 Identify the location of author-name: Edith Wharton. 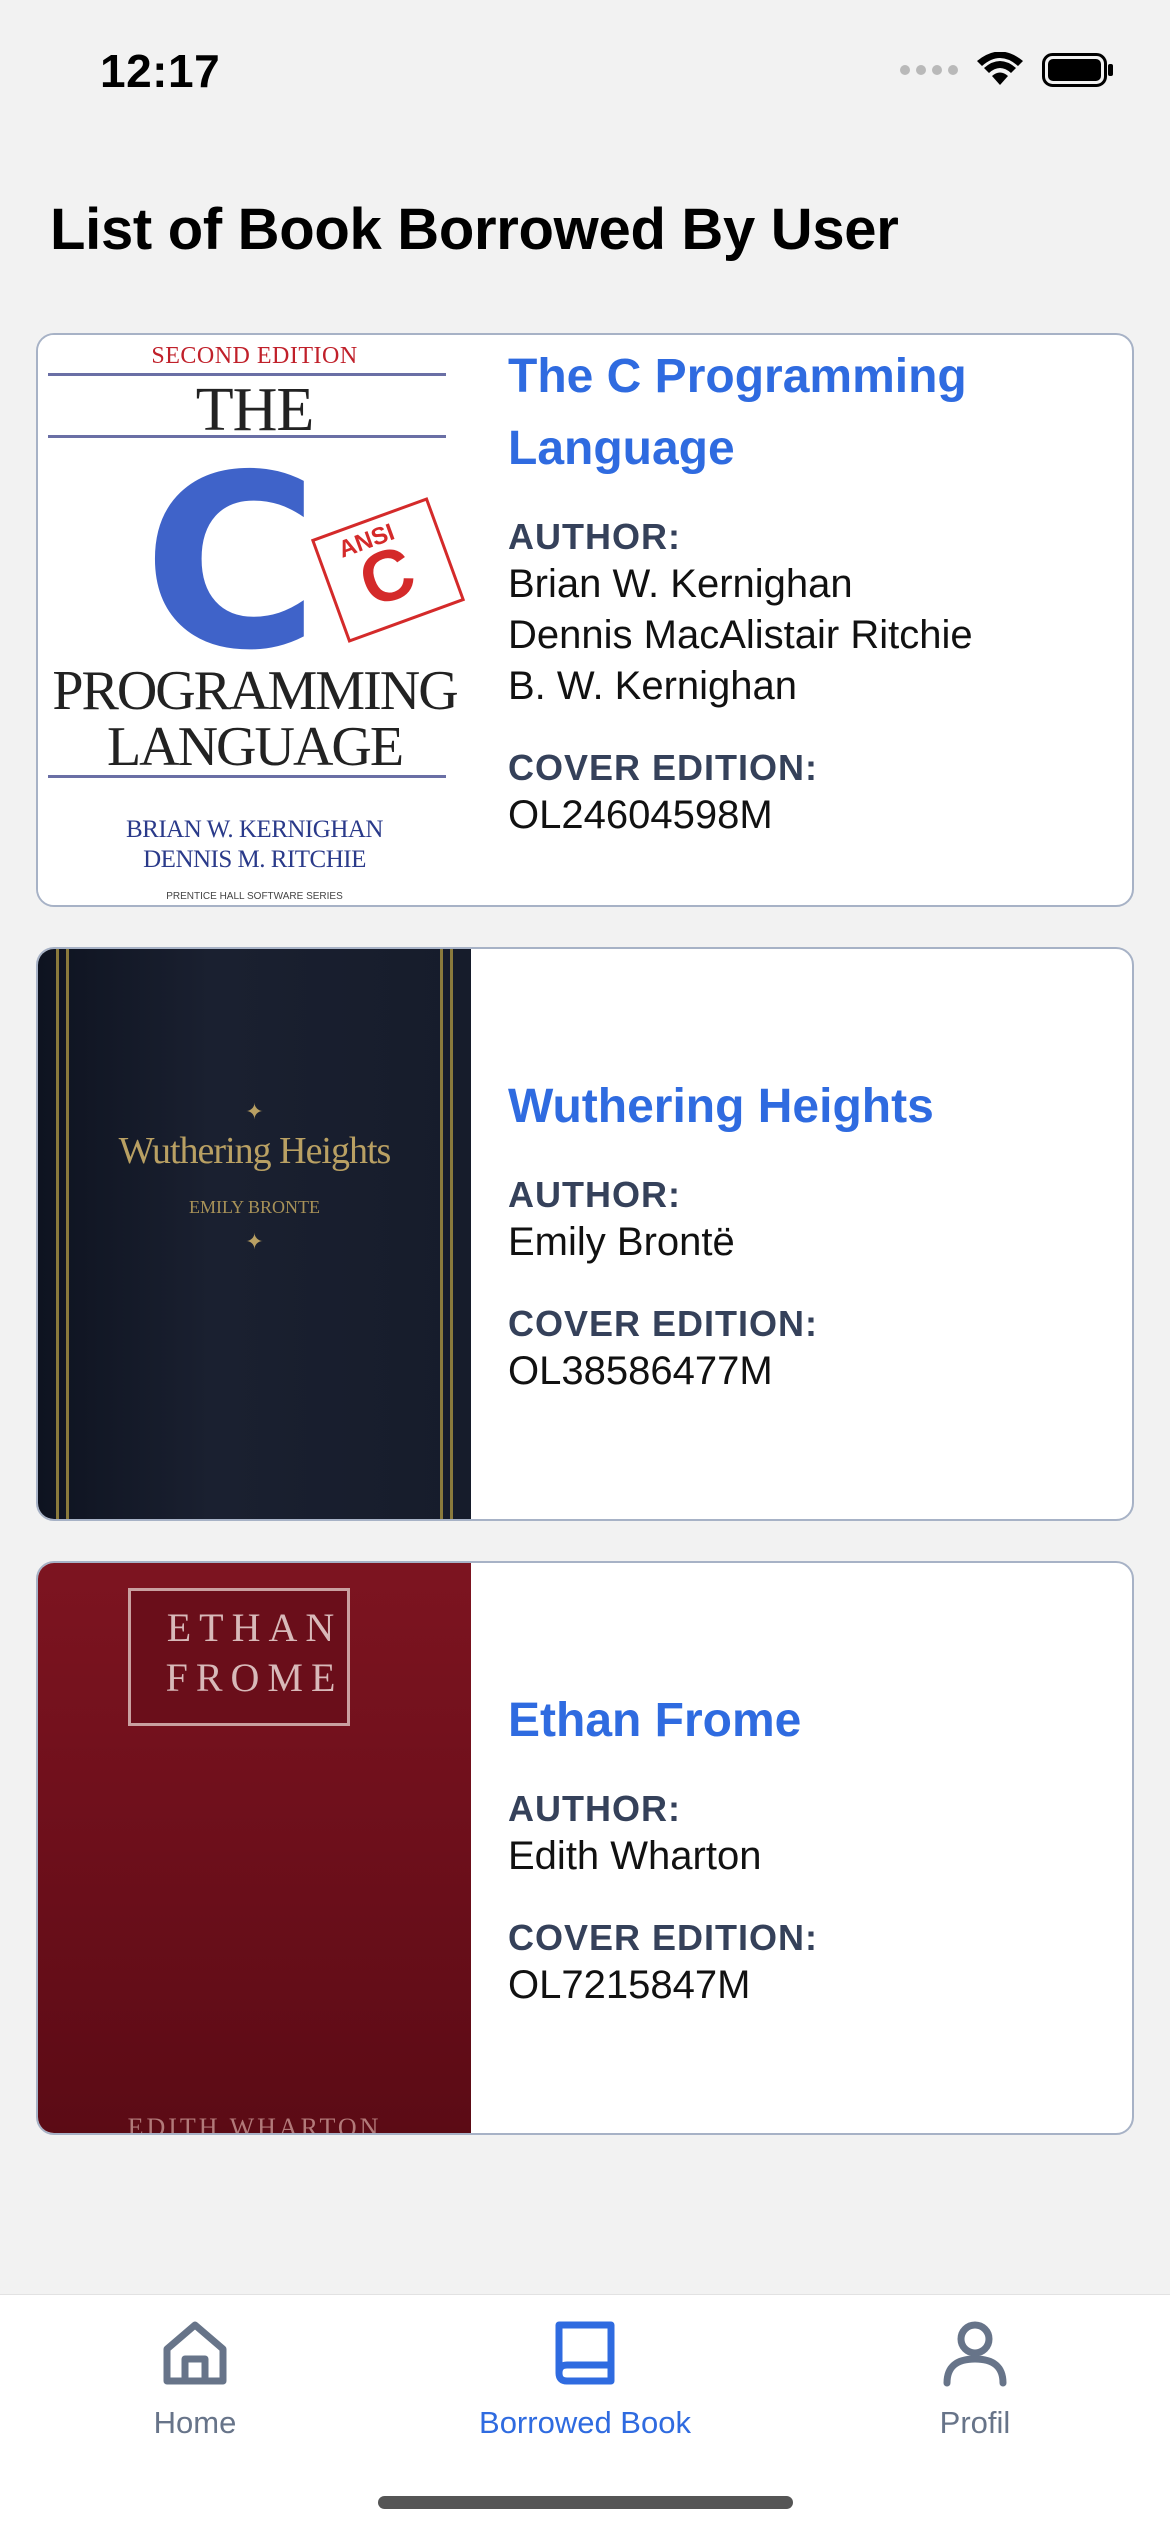
(635, 1856).